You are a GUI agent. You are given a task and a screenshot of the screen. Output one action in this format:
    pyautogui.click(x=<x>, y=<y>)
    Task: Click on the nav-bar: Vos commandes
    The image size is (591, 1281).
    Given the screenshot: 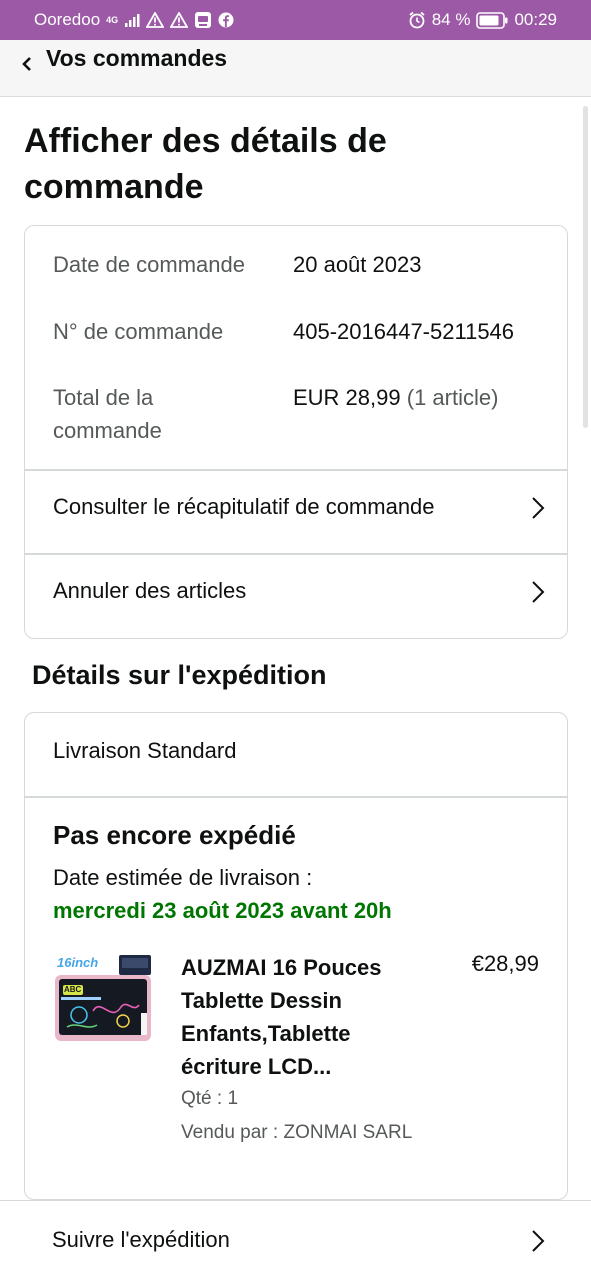 What is the action you would take?
    pyautogui.click(x=295, y=68)
    